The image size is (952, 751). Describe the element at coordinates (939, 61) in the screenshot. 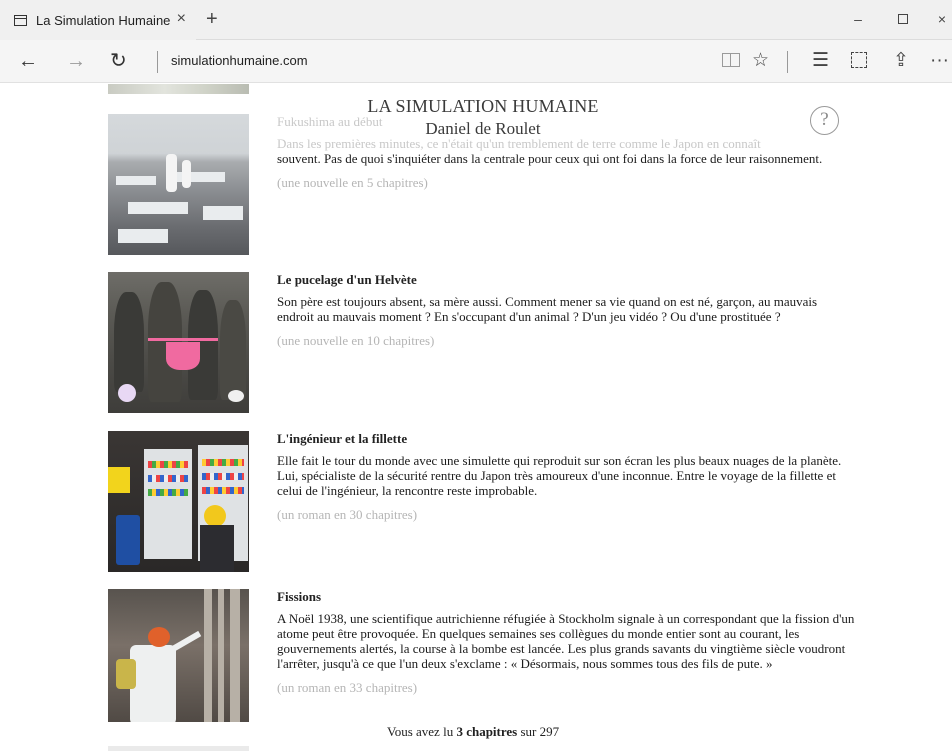

I see `more-icon: ···` at that location.